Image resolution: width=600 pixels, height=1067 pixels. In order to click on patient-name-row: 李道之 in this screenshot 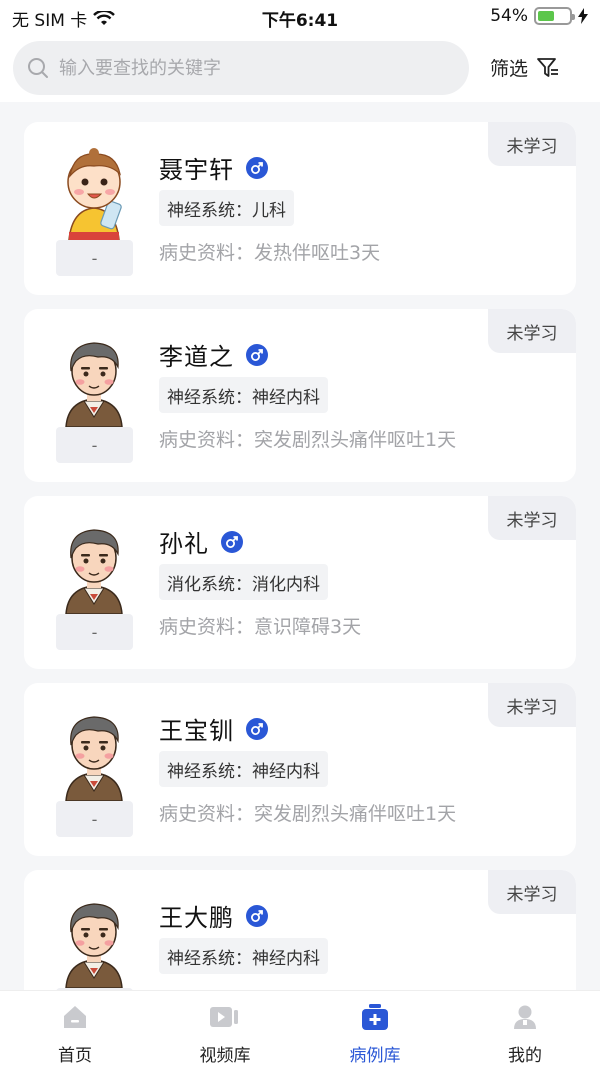, I will do `click(213, 354)`.